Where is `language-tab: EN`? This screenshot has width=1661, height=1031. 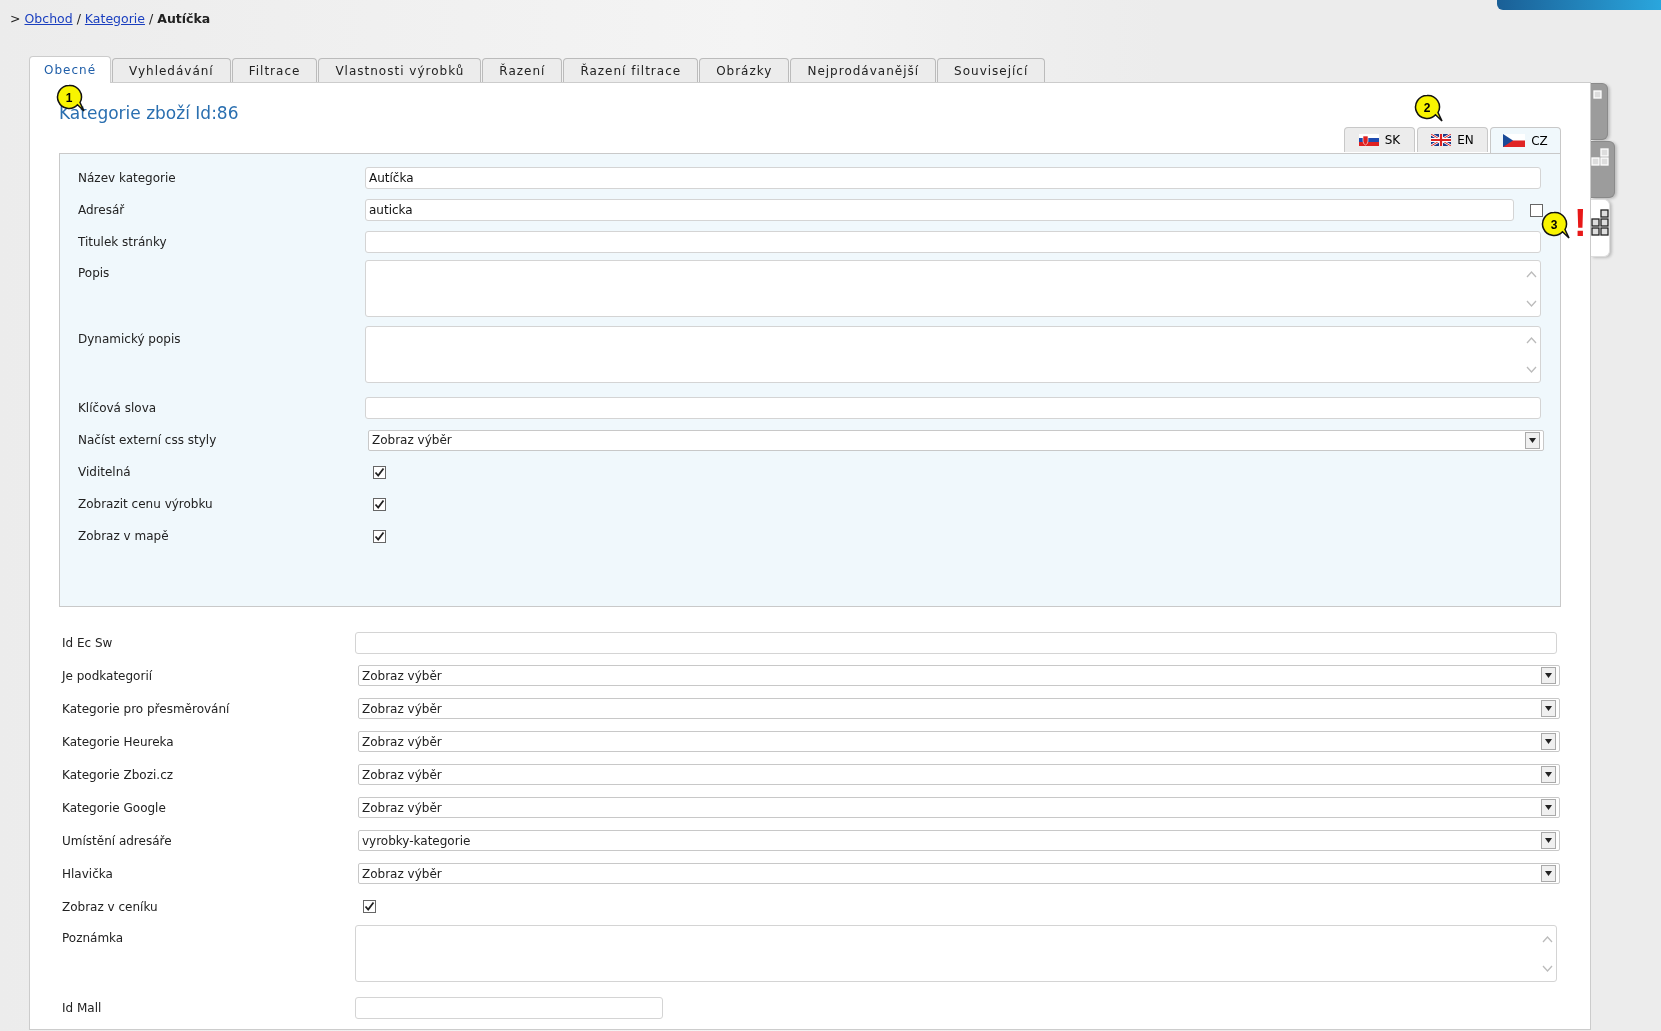
language-tab: EN is located at coordinates (1452, 139).